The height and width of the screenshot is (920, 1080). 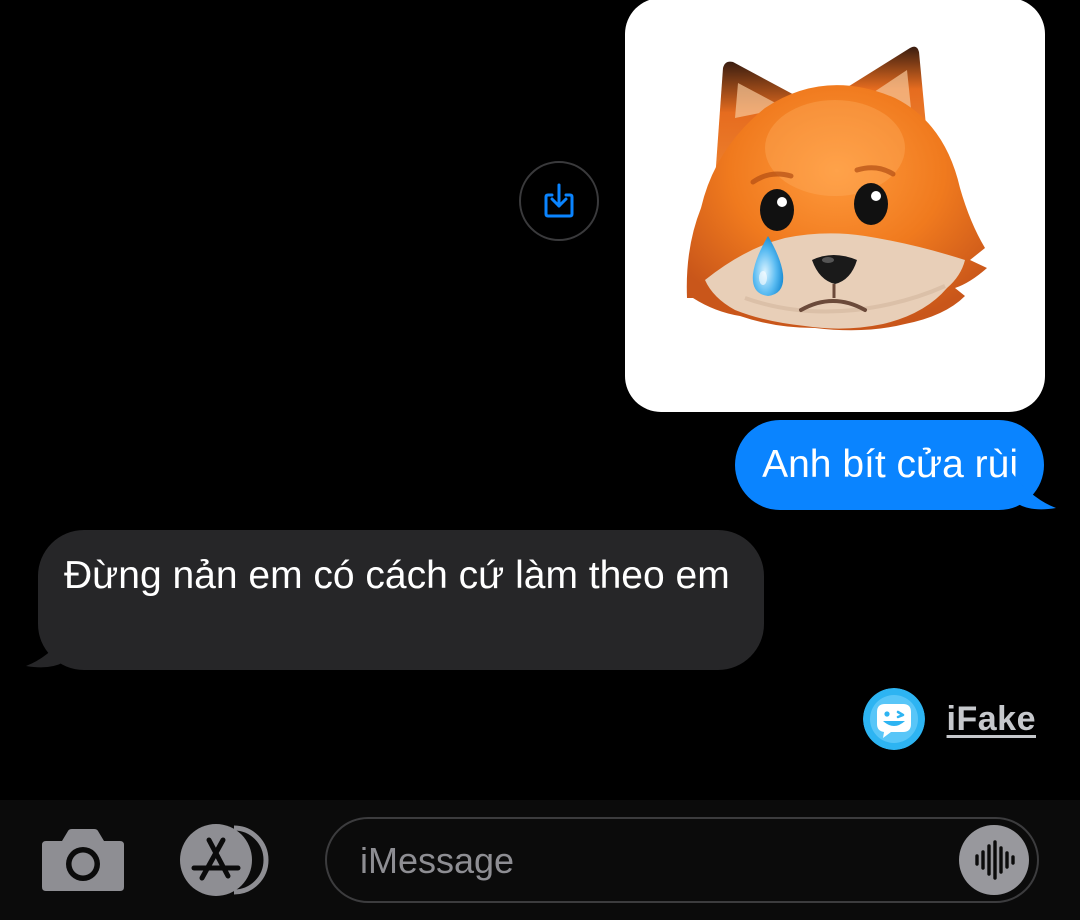 What do you see at coordinates (397, 575) in the screenshot?
I see `message-text: Đừng nản em có cách cứ làm theo em` at bounding box center [397, 575].